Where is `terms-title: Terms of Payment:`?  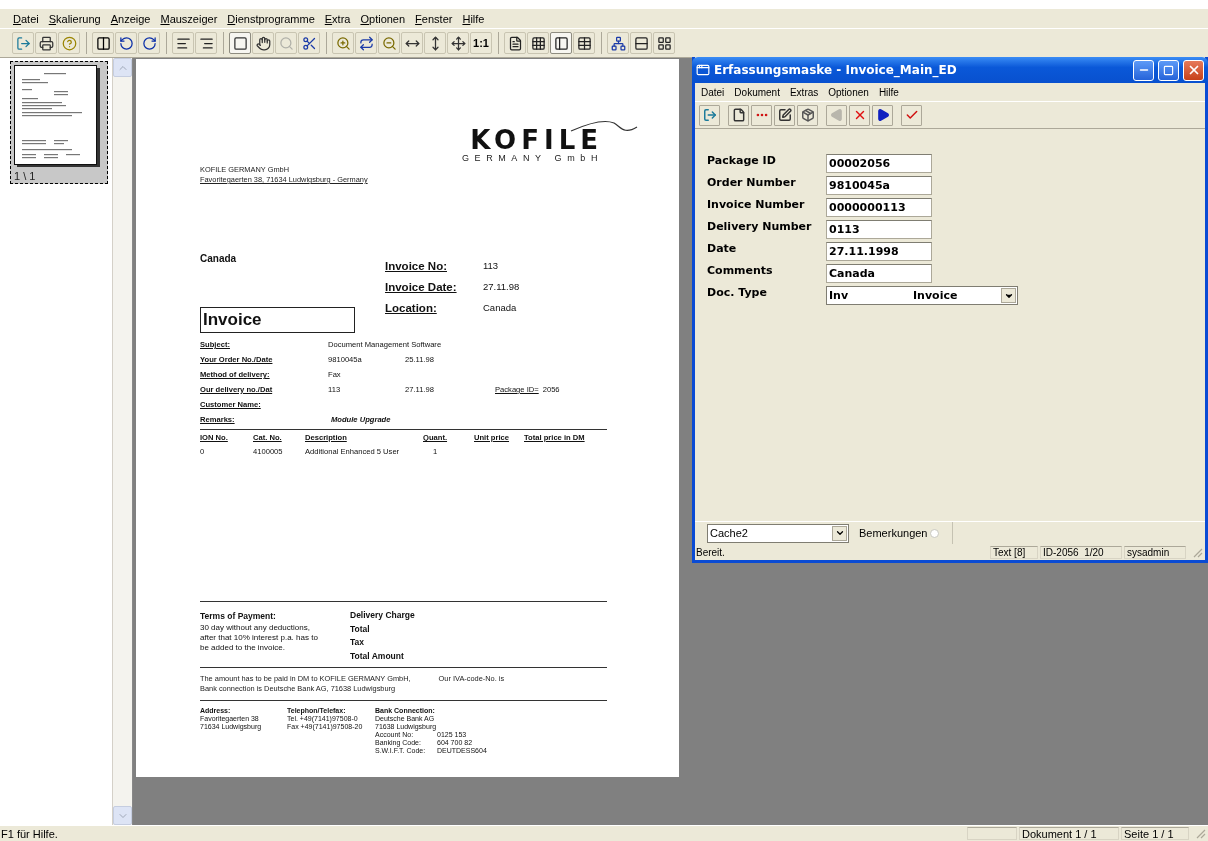
terms-title: Terms of Payment: is located at coordinates (238, 616).